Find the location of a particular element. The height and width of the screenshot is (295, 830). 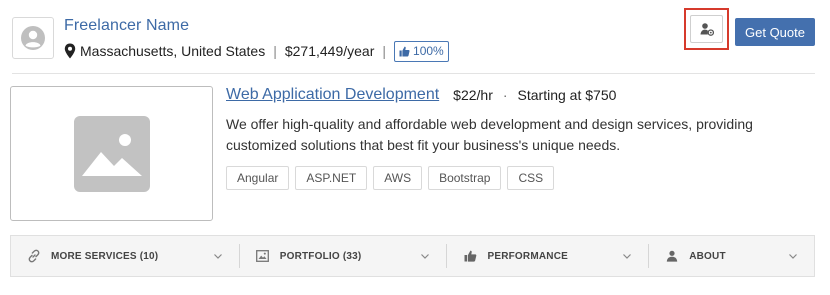

service-starting-price: Starting at $750 is located at coordinates (567, 95).